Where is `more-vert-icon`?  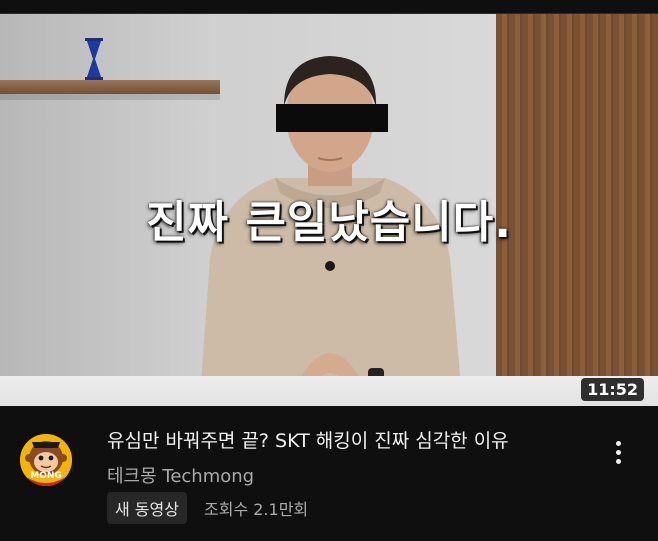 more-vert-icon is located at coordinates (618, 453).